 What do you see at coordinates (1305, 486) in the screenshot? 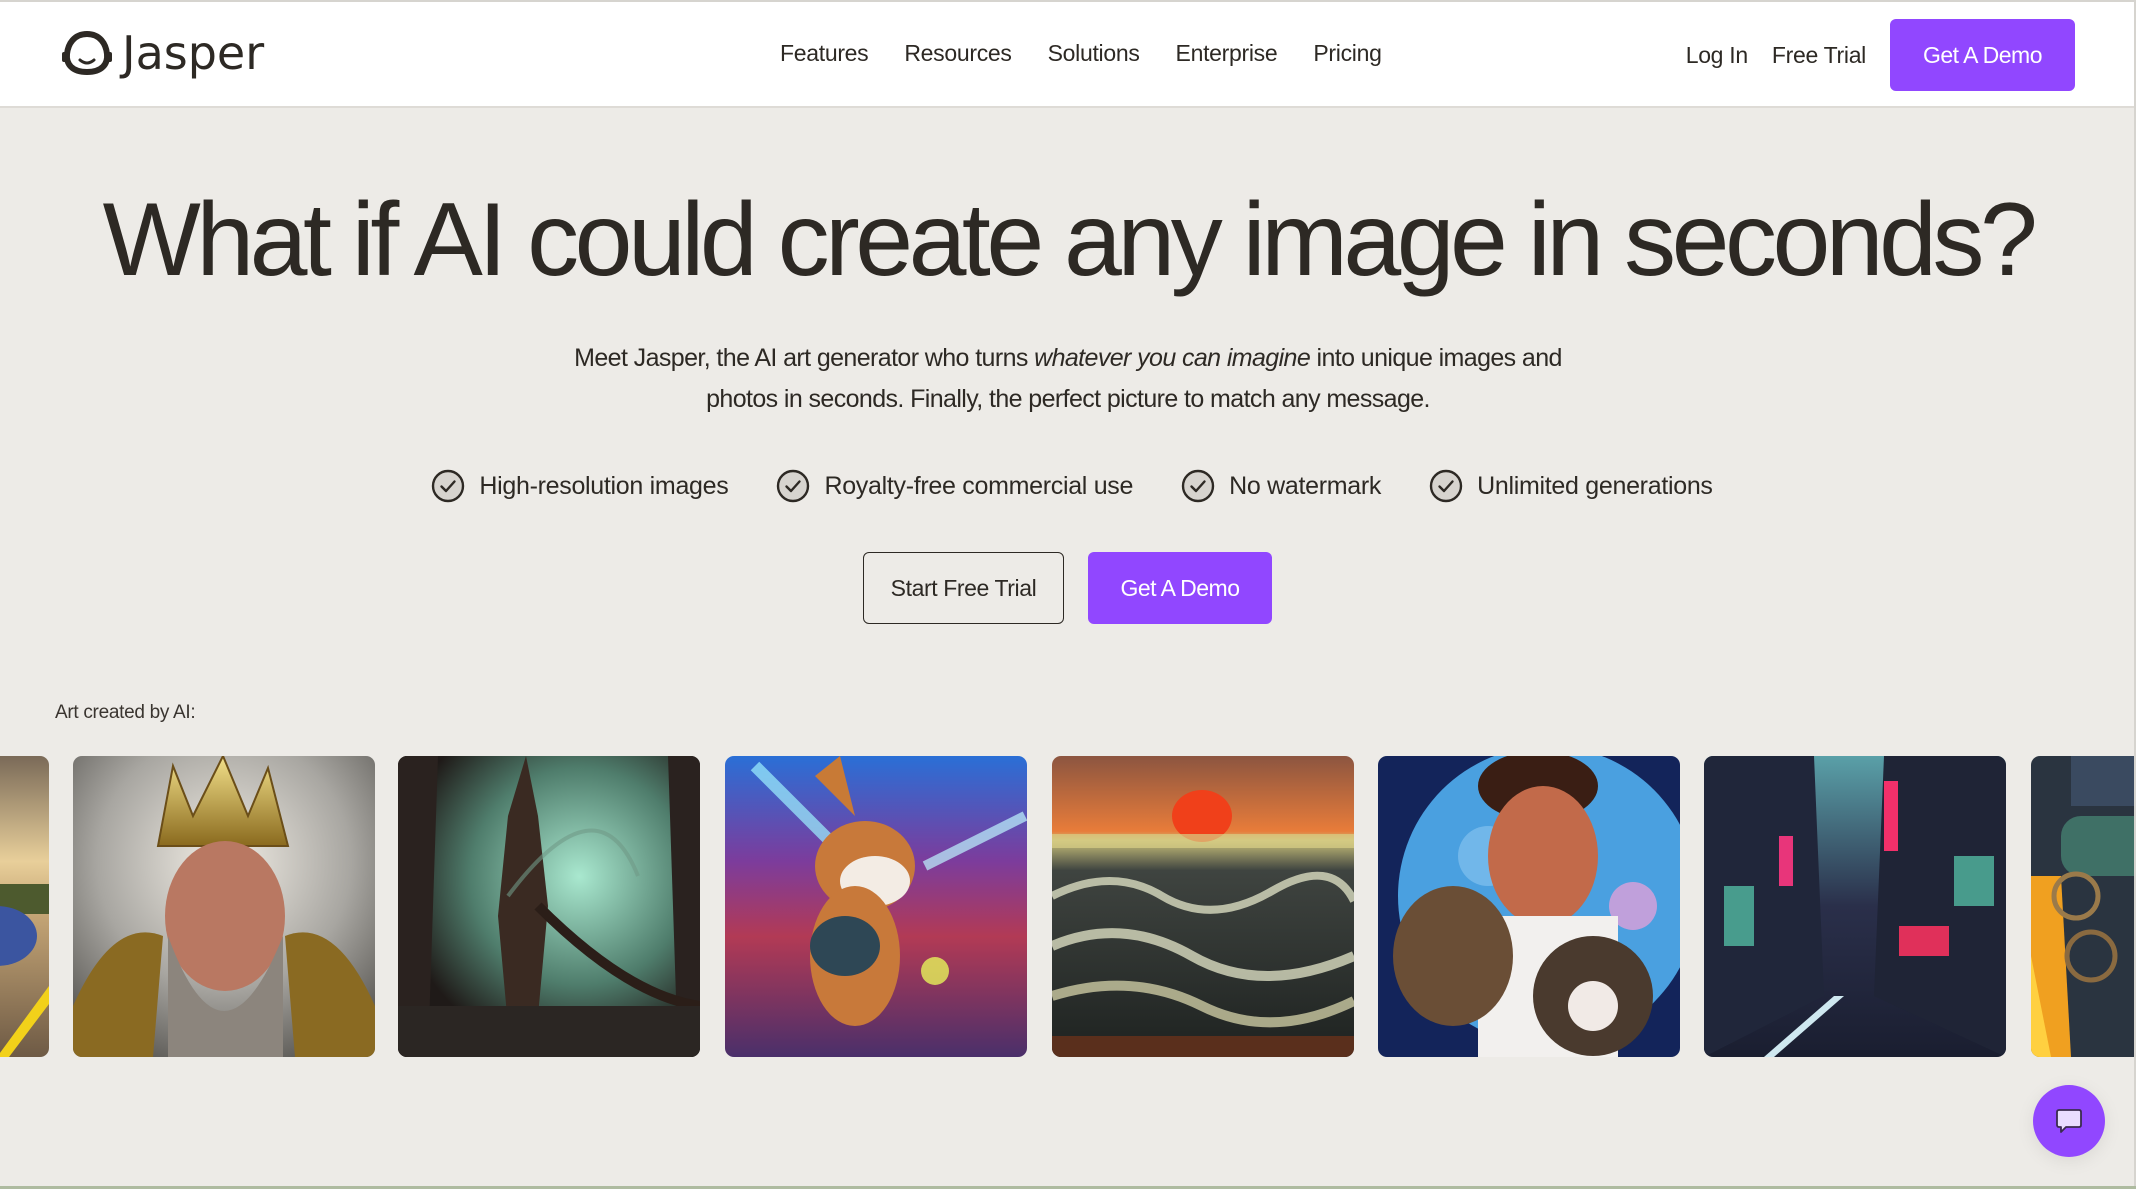
I see `feature-label: No watermark` at bounding box center [1305, 486].